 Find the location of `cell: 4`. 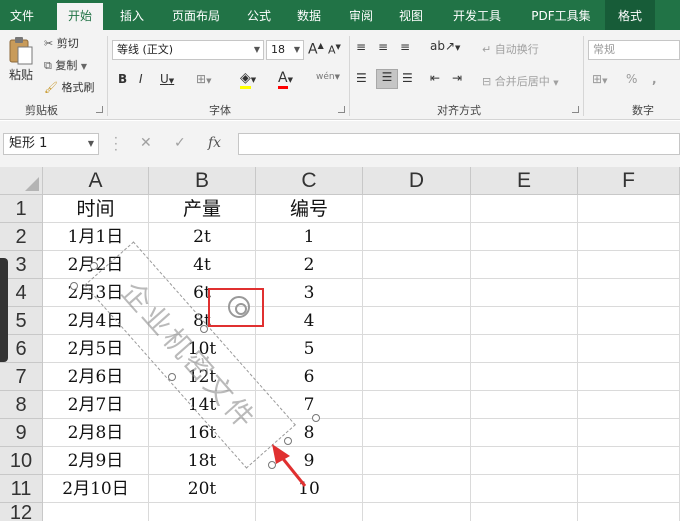

cell: 4 is located at coordinates (309, 321).